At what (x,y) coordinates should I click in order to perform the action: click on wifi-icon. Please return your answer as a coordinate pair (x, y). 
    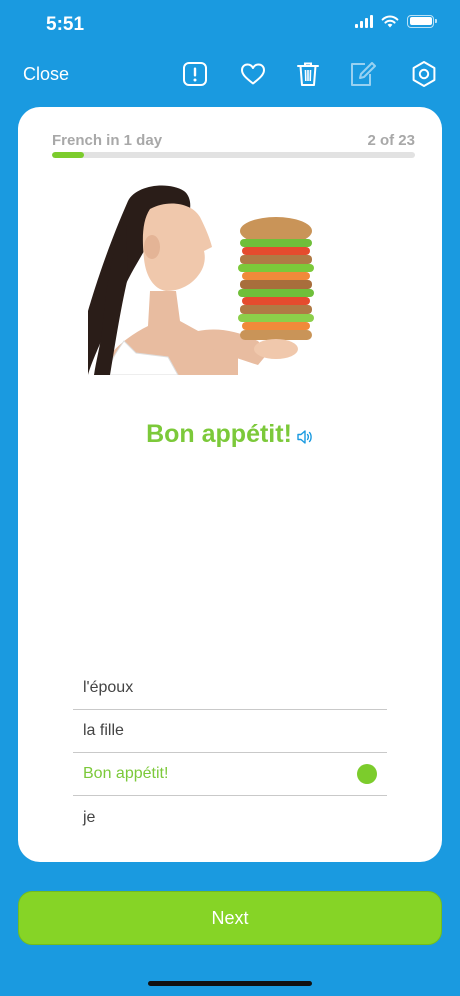
    Looking at the image, I should click on (390, 21).